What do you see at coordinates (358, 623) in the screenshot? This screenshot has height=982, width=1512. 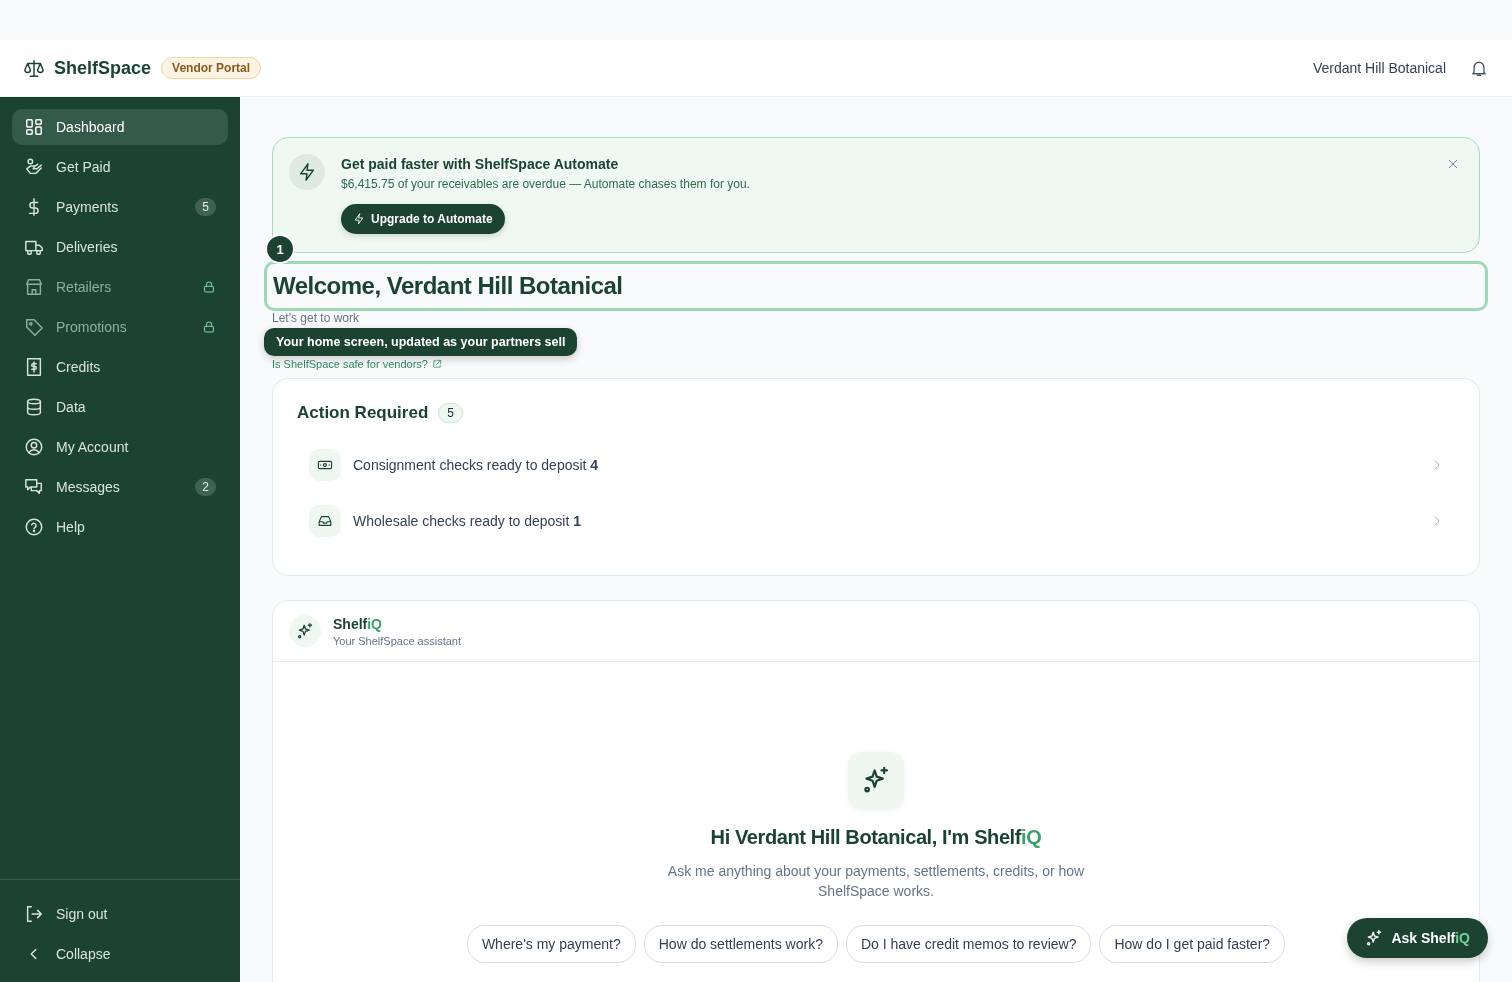 I see `assistant-name: ShelfiQ` at bounding box center [358, 623].